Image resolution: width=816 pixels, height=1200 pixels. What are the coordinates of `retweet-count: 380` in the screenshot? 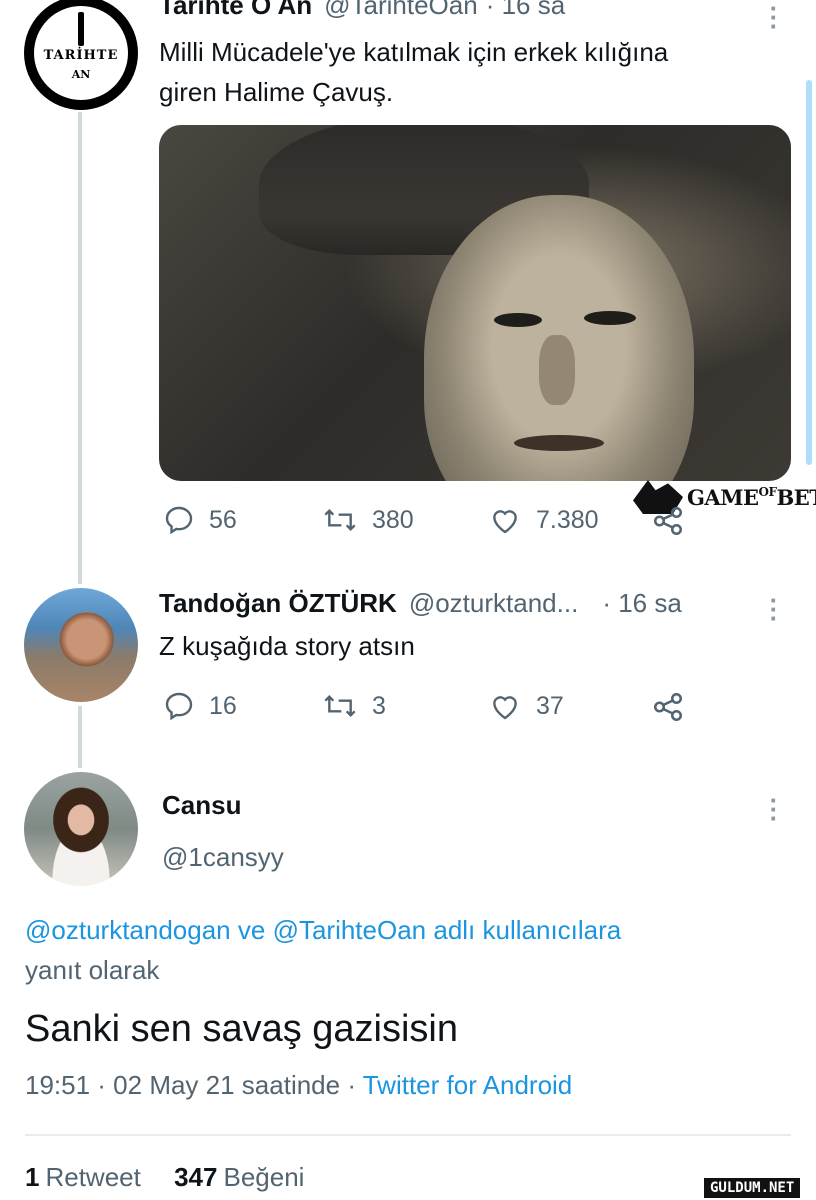 It's located at (393, 519).